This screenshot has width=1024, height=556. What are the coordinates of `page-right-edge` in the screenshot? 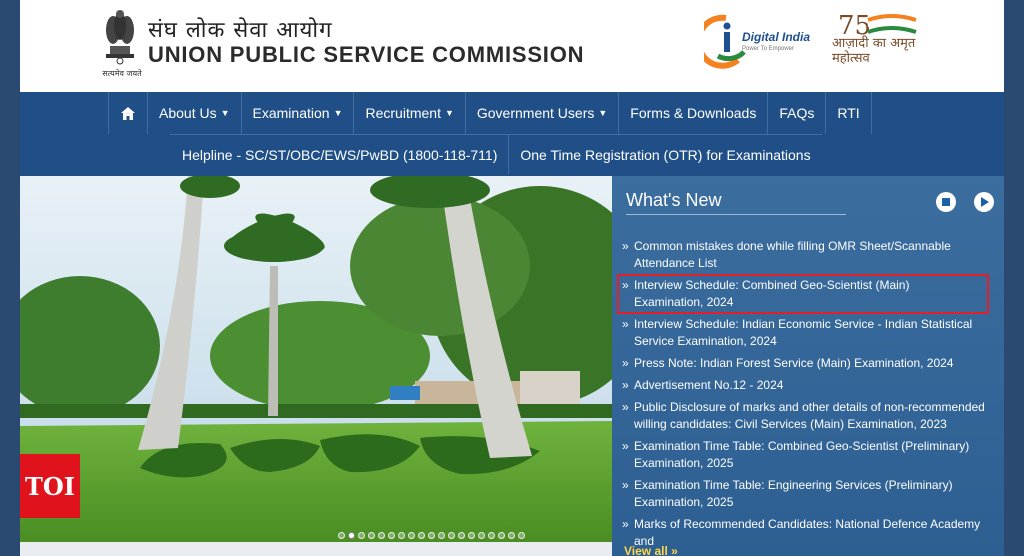 It's located at (1014, 278).